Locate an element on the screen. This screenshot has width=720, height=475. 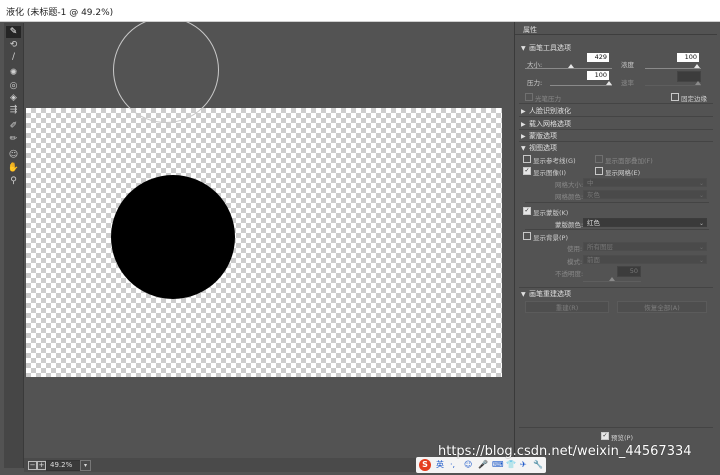
section-brush-reconstruct: ▼ 画笔重建选项 is located at coordinates (546, 294).